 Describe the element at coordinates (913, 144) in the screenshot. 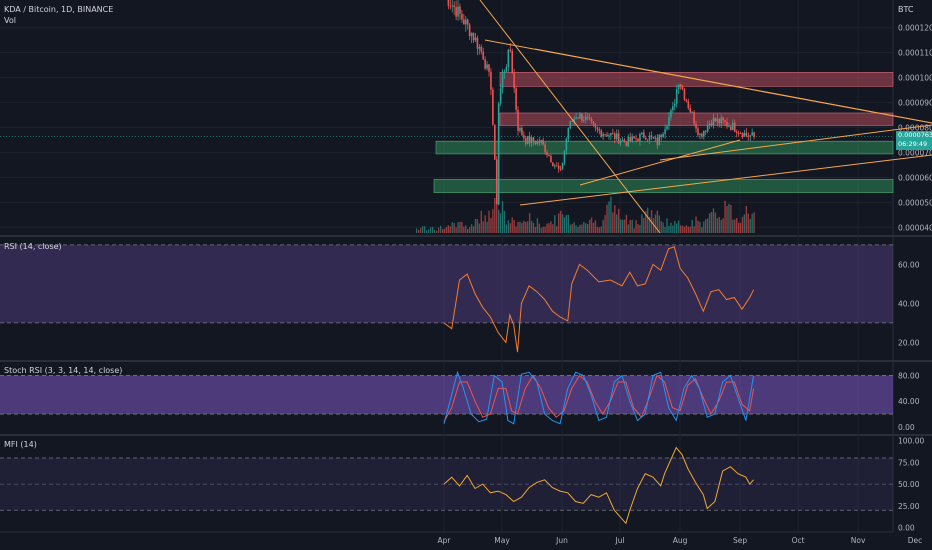

I see `bar-countdown: 06:29:49` at that location.